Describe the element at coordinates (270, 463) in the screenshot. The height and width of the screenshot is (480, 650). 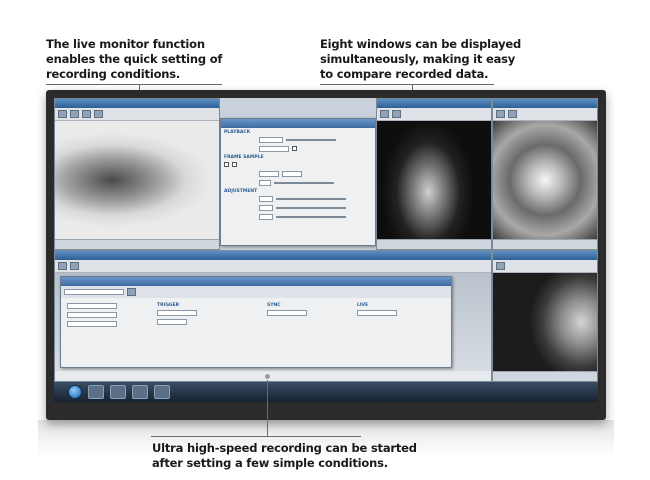
I see `callout-line: after setting a few simple conditions.` at that location.